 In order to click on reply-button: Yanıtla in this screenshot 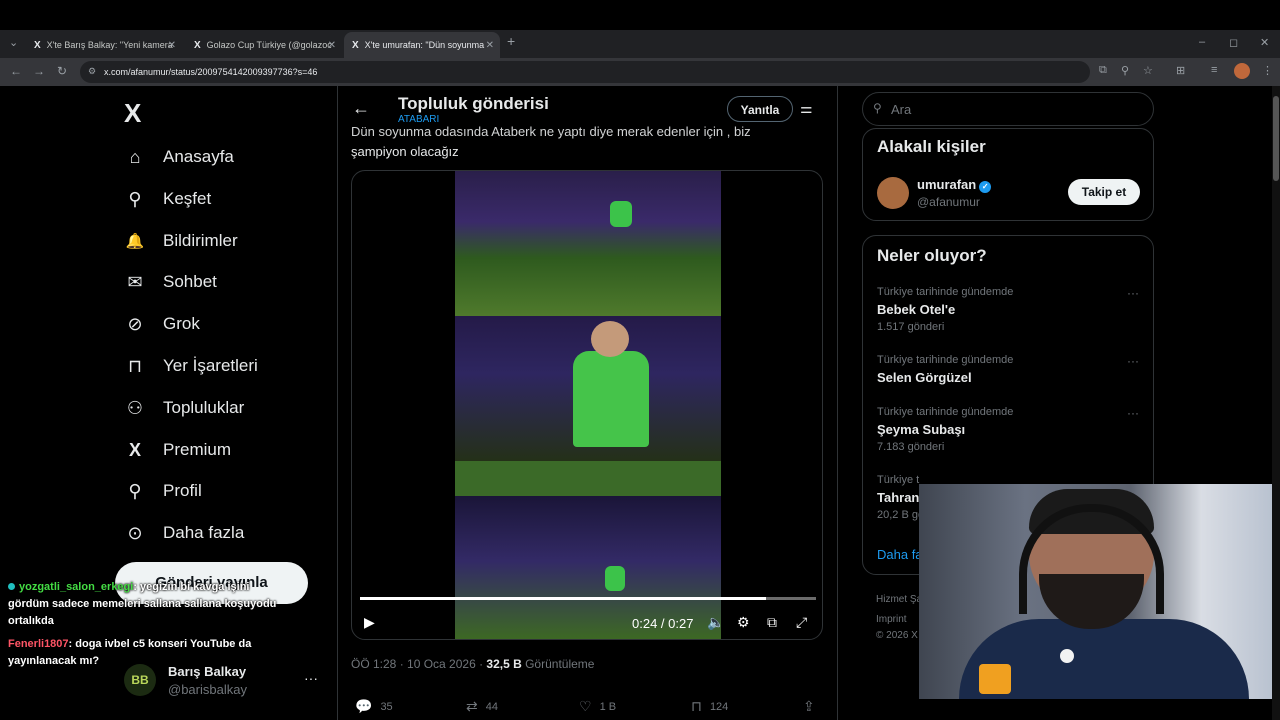, I will do `click(760, 109)`.